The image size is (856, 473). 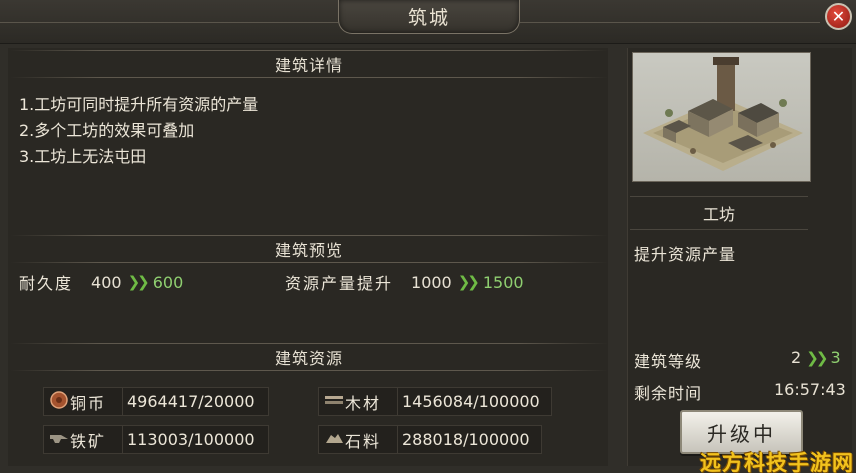 I want to click on resource-stone: 石料 288018/100000, so click(x=430, y=439).